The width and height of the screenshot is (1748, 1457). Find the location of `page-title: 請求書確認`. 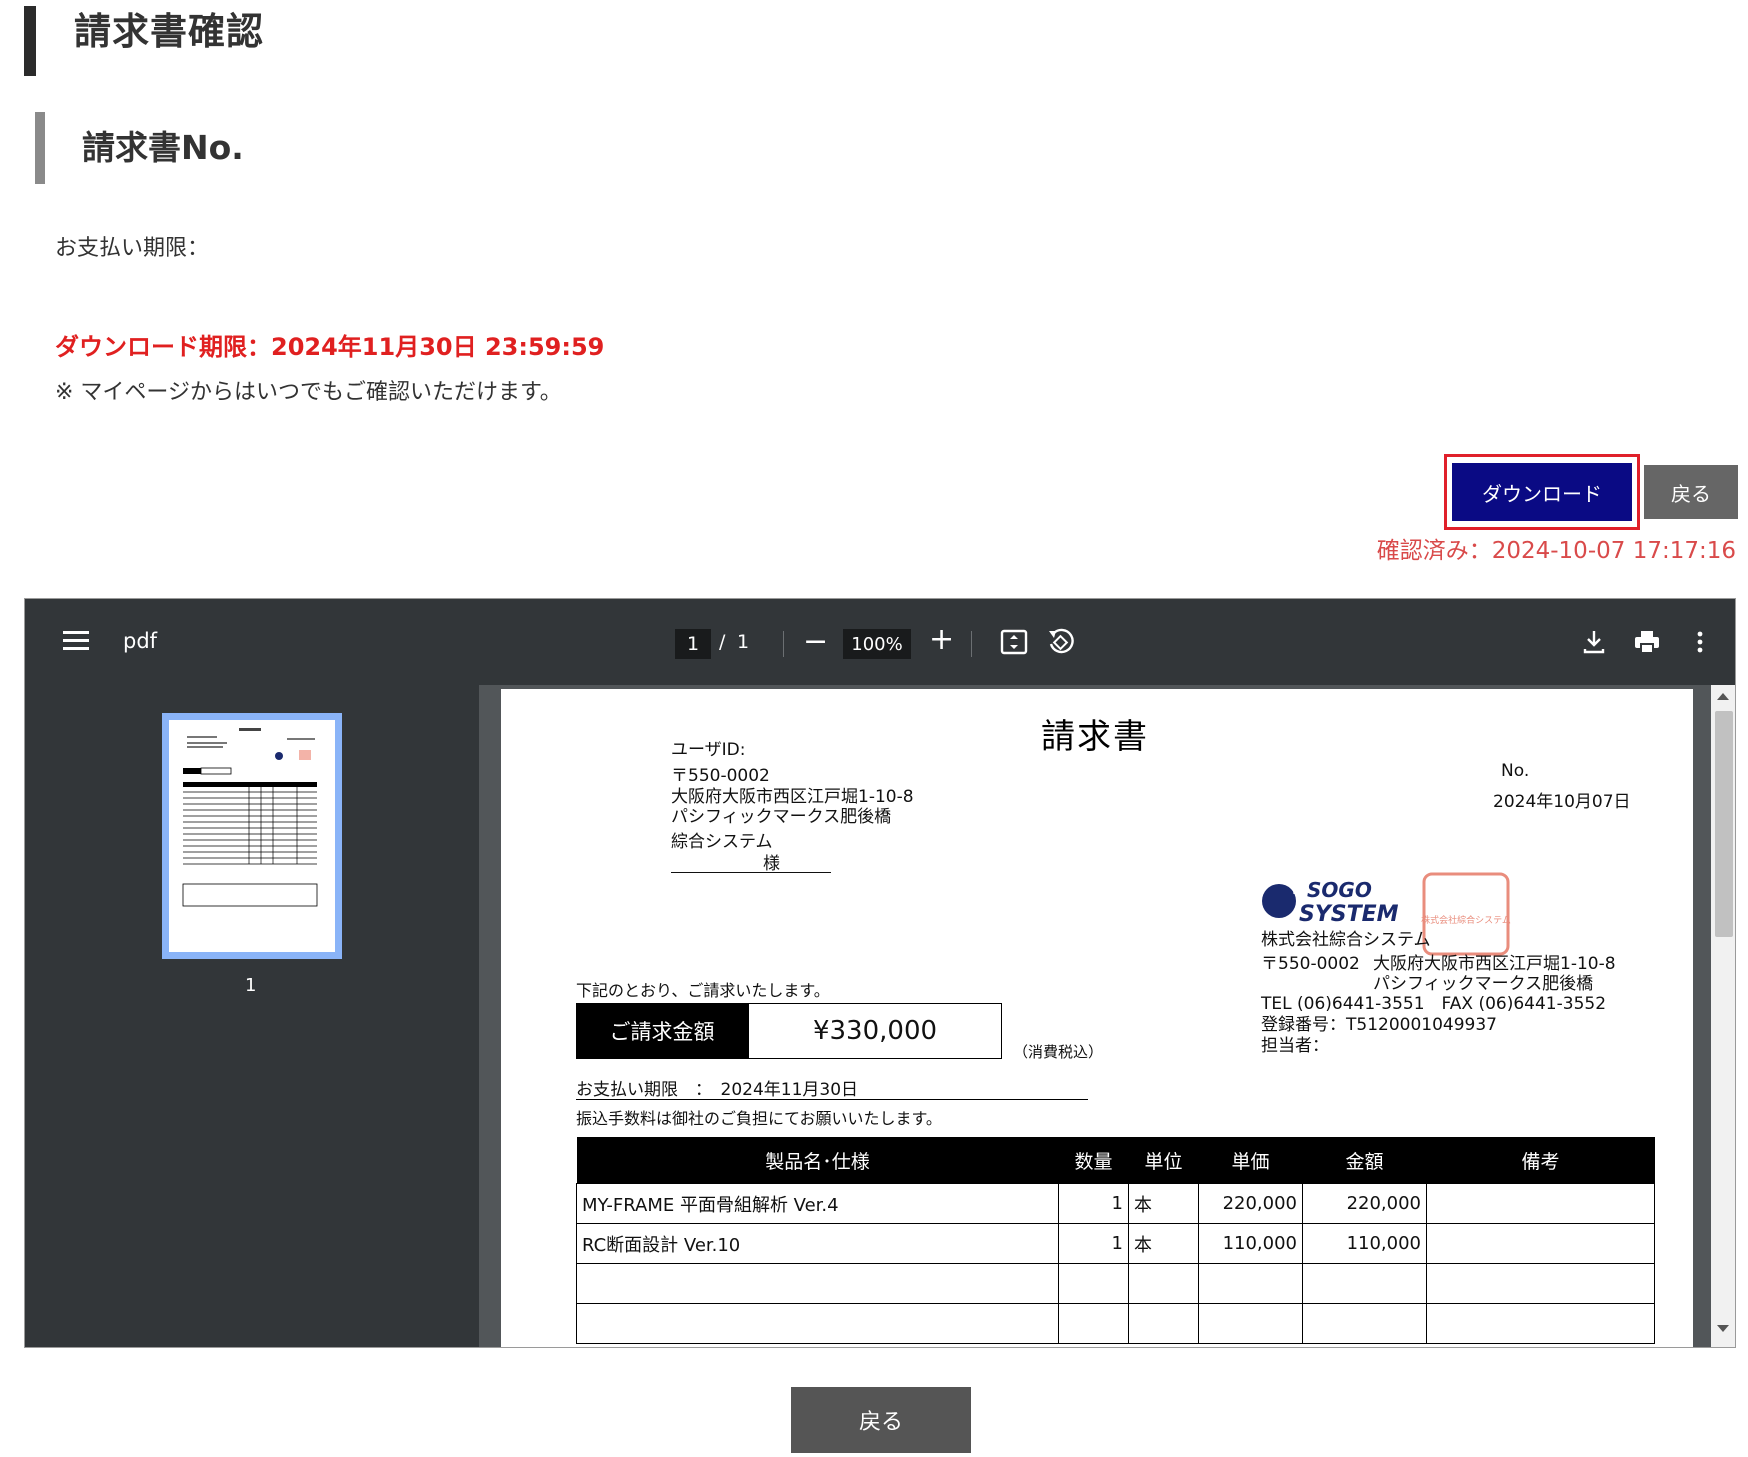

page-title: 請求書確認 is located at coordinates (169, 31).